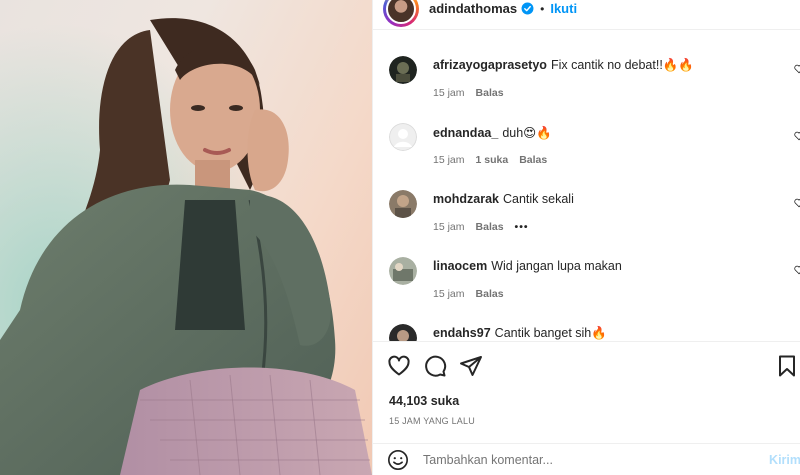 The image size is (800, 475). I want to click on heart-icon, so click(399, 366).